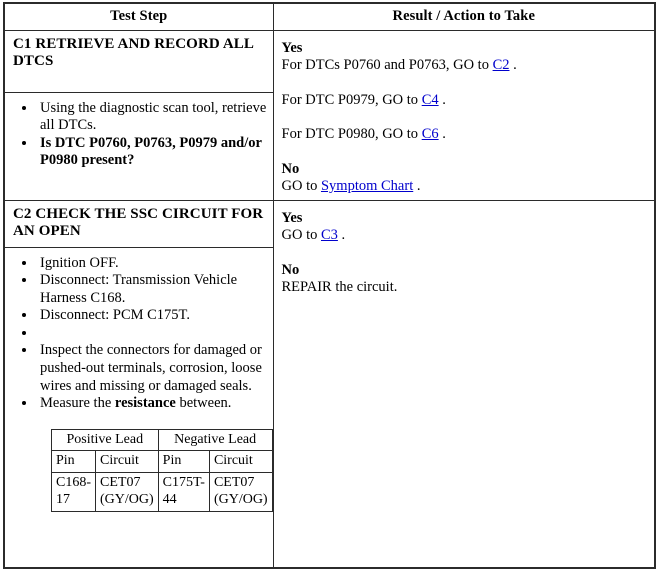 This screenshot has width=659, height=579. Describe the element at coordinates (351, 99) in the screenshot. I see `step-c1-yes-line-2-pre: For DTC P0979, GO to` at that location.